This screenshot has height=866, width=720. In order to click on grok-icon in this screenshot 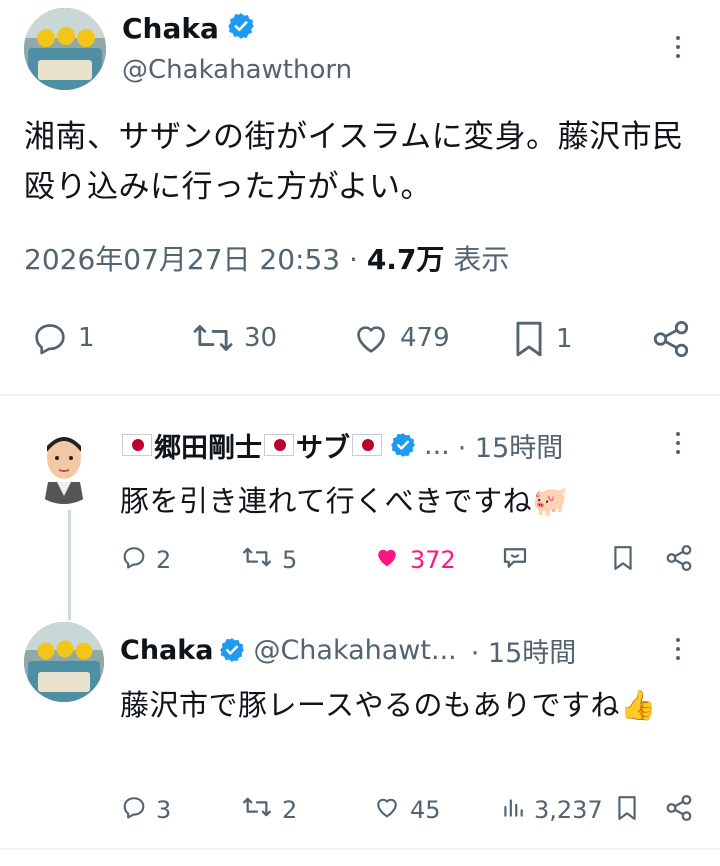, I will do `click(515, 561)`.